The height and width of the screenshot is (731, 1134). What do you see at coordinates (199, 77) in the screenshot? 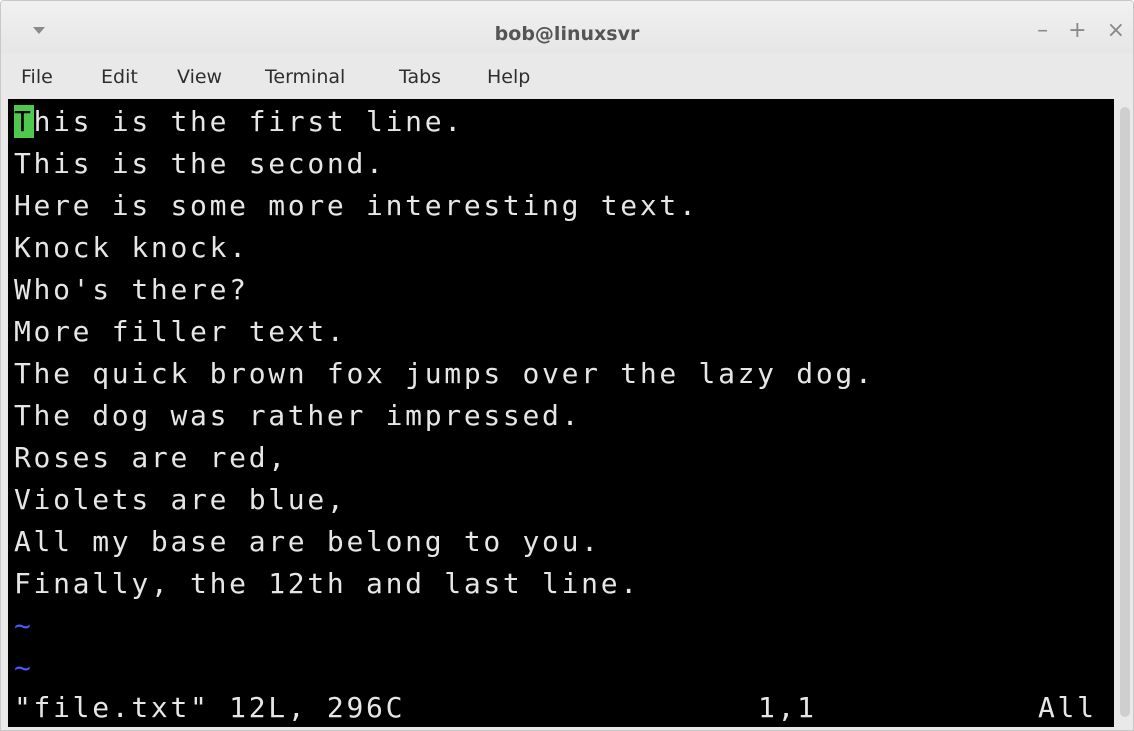
I see `menu-view: View` at bounding box center [199, 77].